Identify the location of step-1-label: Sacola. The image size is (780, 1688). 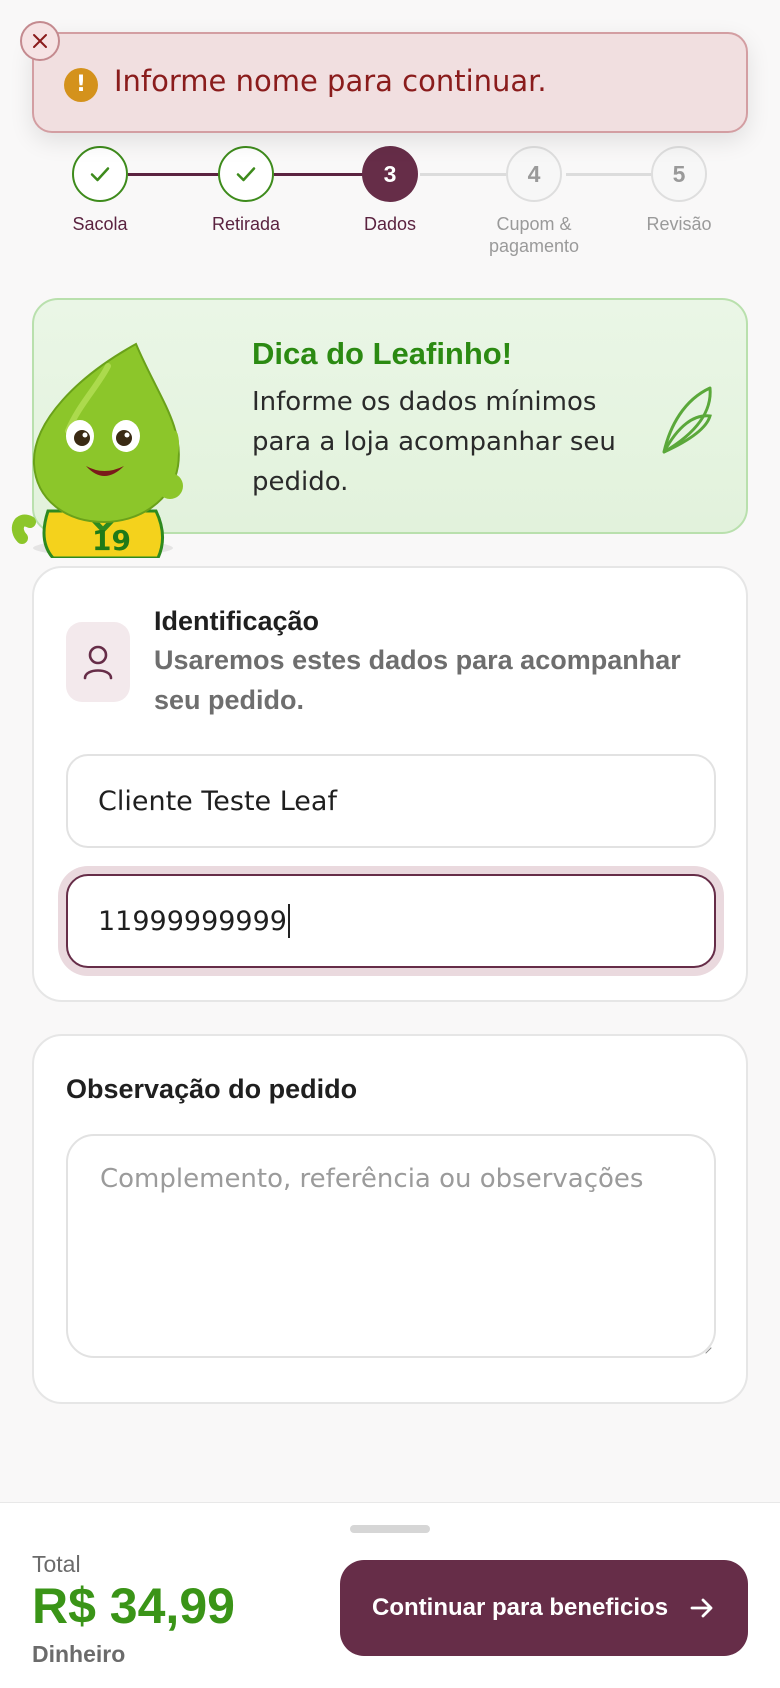
(100, 224).